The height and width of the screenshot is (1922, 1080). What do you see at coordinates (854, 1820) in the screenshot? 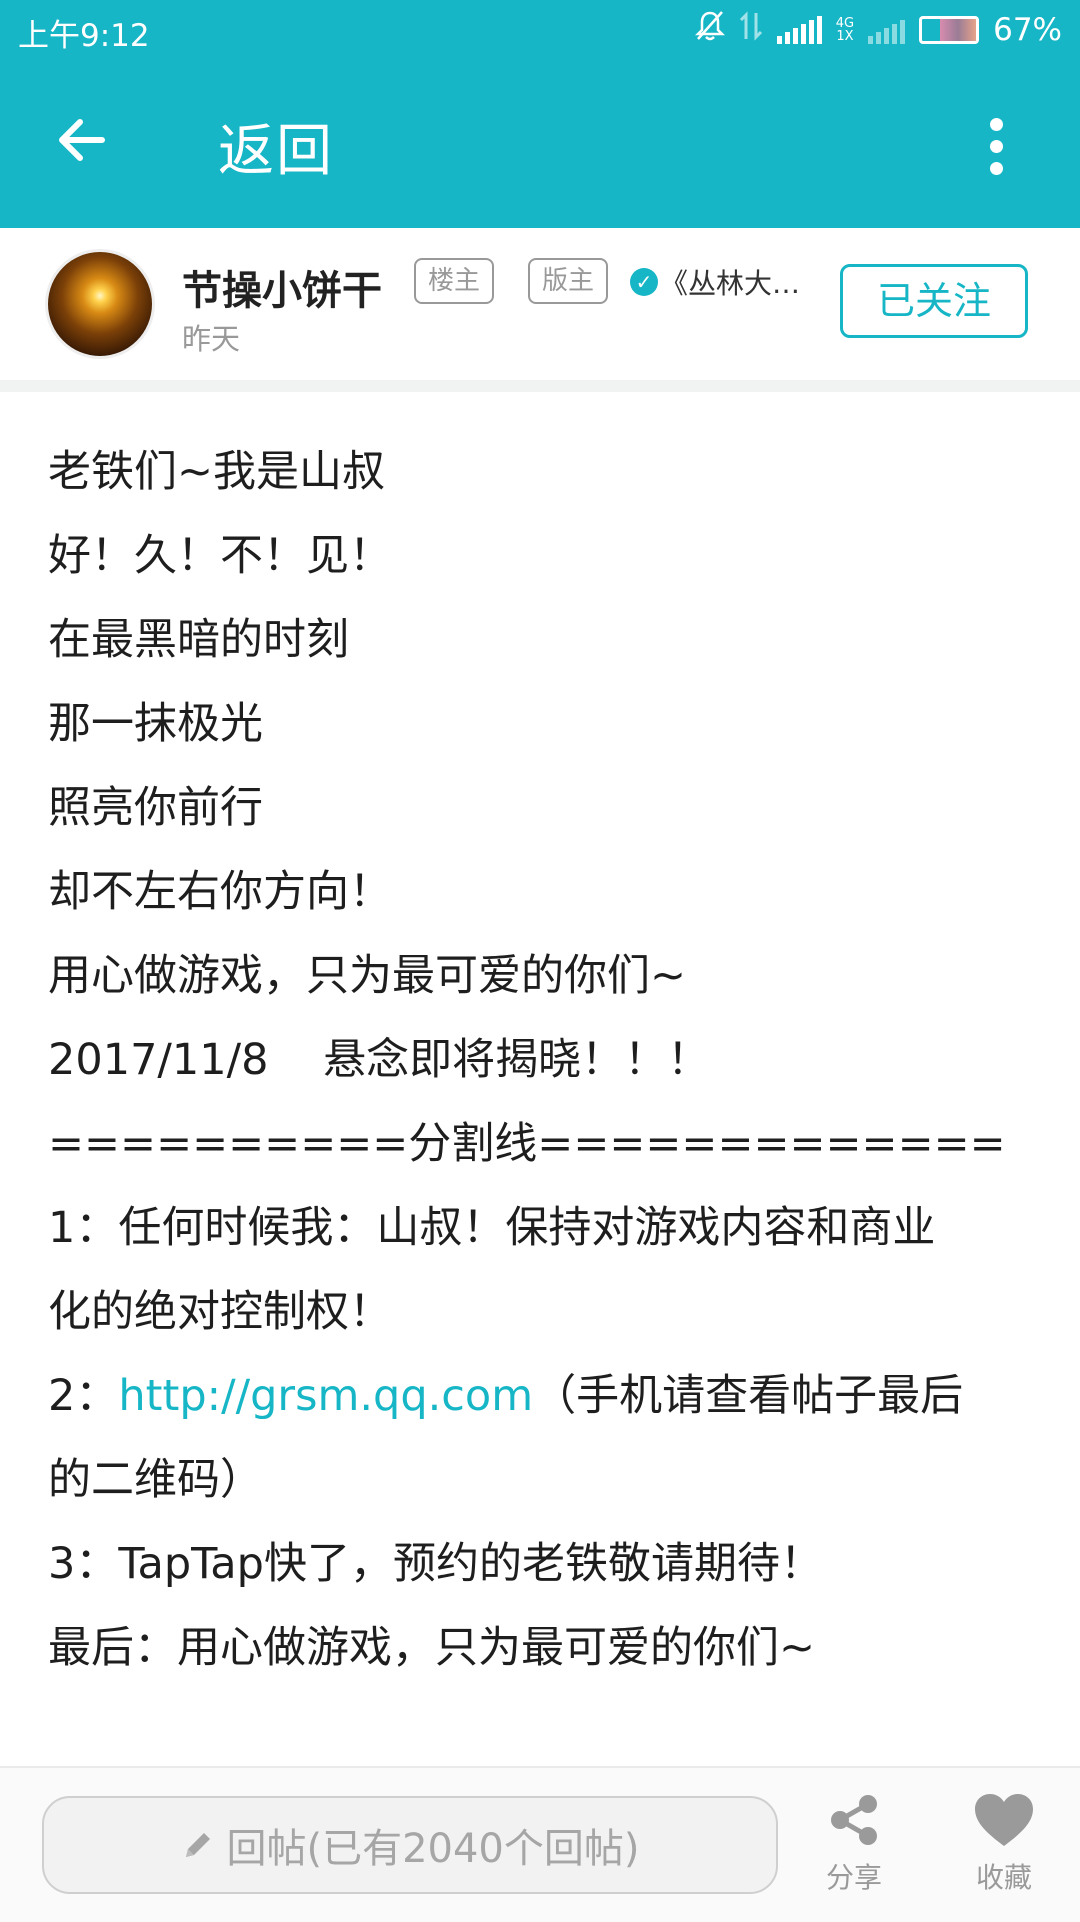
I see `share-icon` at bounding box center [854, 1820].